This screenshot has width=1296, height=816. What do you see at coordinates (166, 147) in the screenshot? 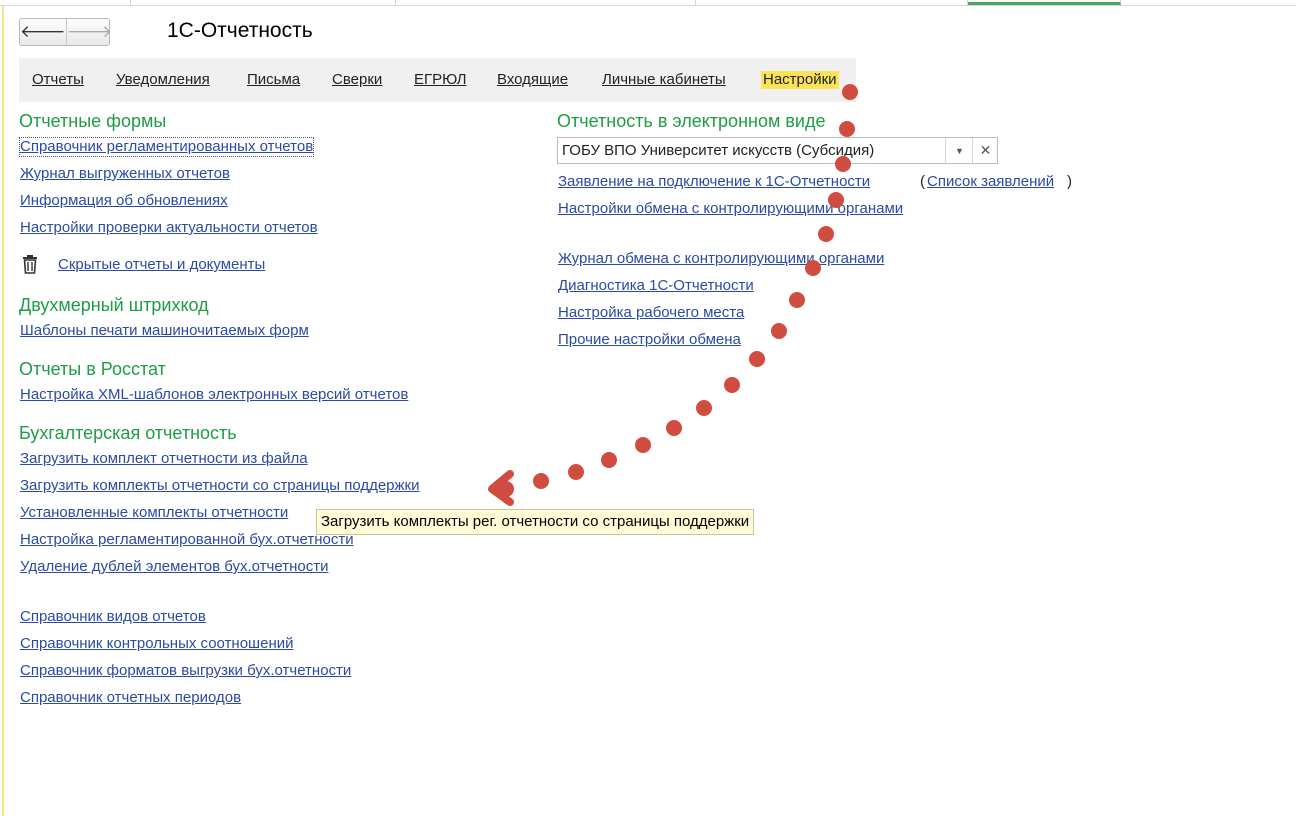
I see `link-regulated-reports-directory: Справочник регламентированных отчетов` at bounding box center [166, 147].